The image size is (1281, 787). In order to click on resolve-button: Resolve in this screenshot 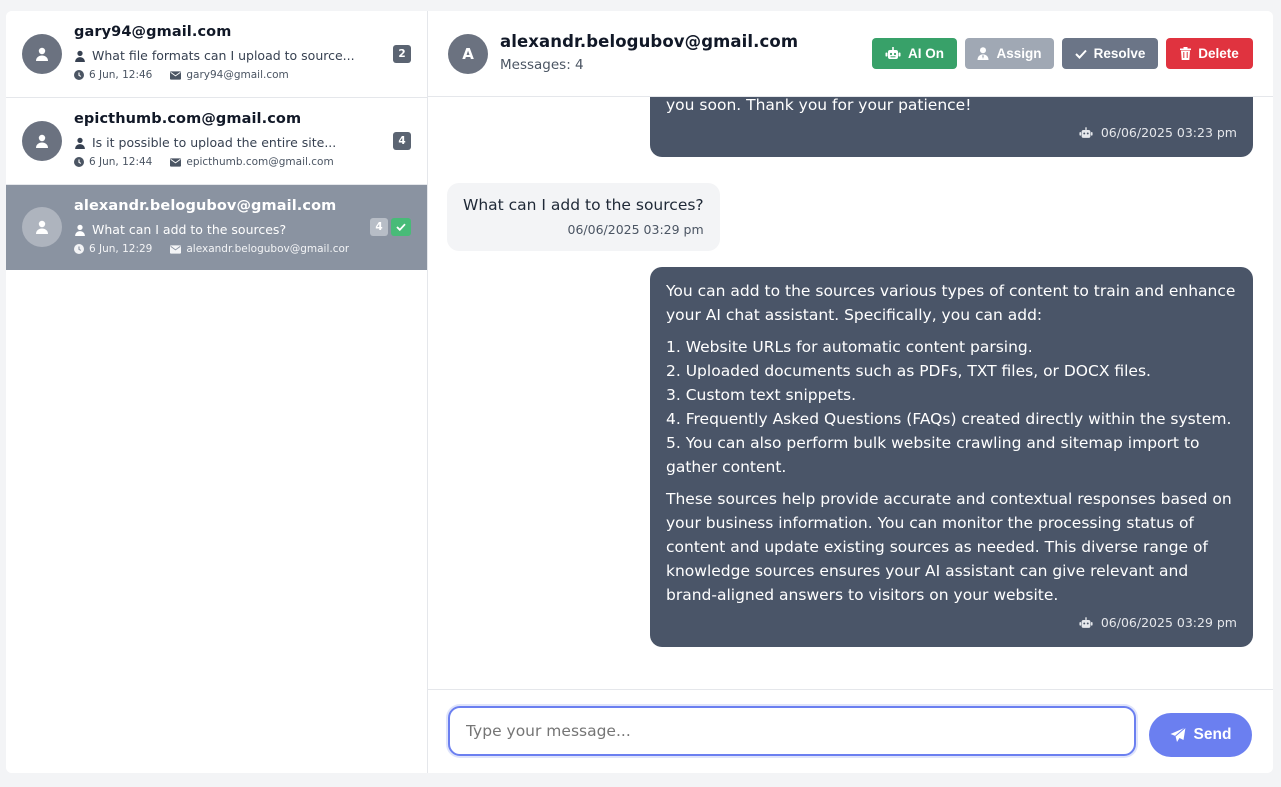, I will do `click(1110, 53)`.